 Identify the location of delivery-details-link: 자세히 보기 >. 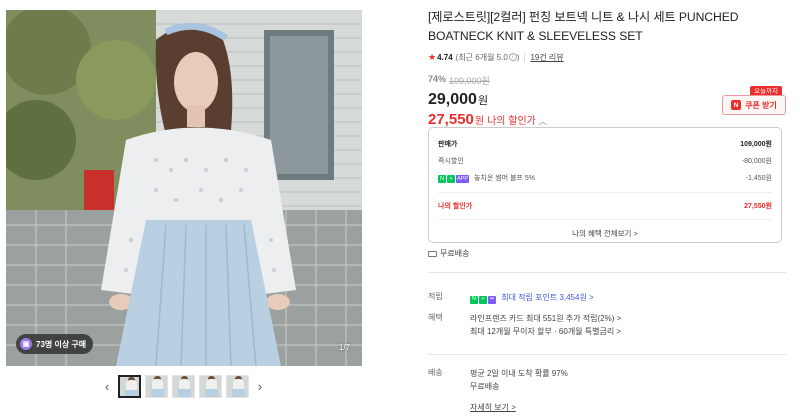
(519, 407).